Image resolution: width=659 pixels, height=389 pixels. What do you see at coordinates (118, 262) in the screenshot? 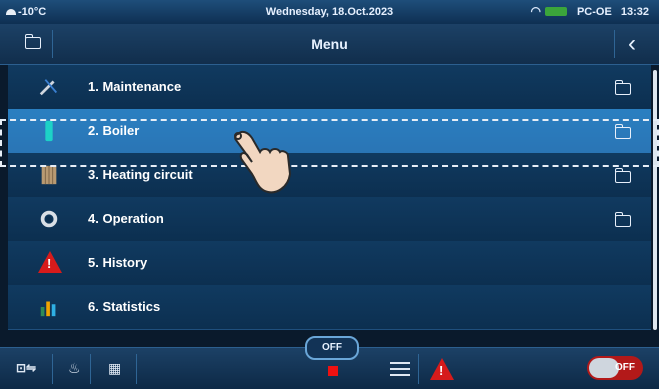
I see `menu-item-label: 5. History` at bounding box center [118, 262].